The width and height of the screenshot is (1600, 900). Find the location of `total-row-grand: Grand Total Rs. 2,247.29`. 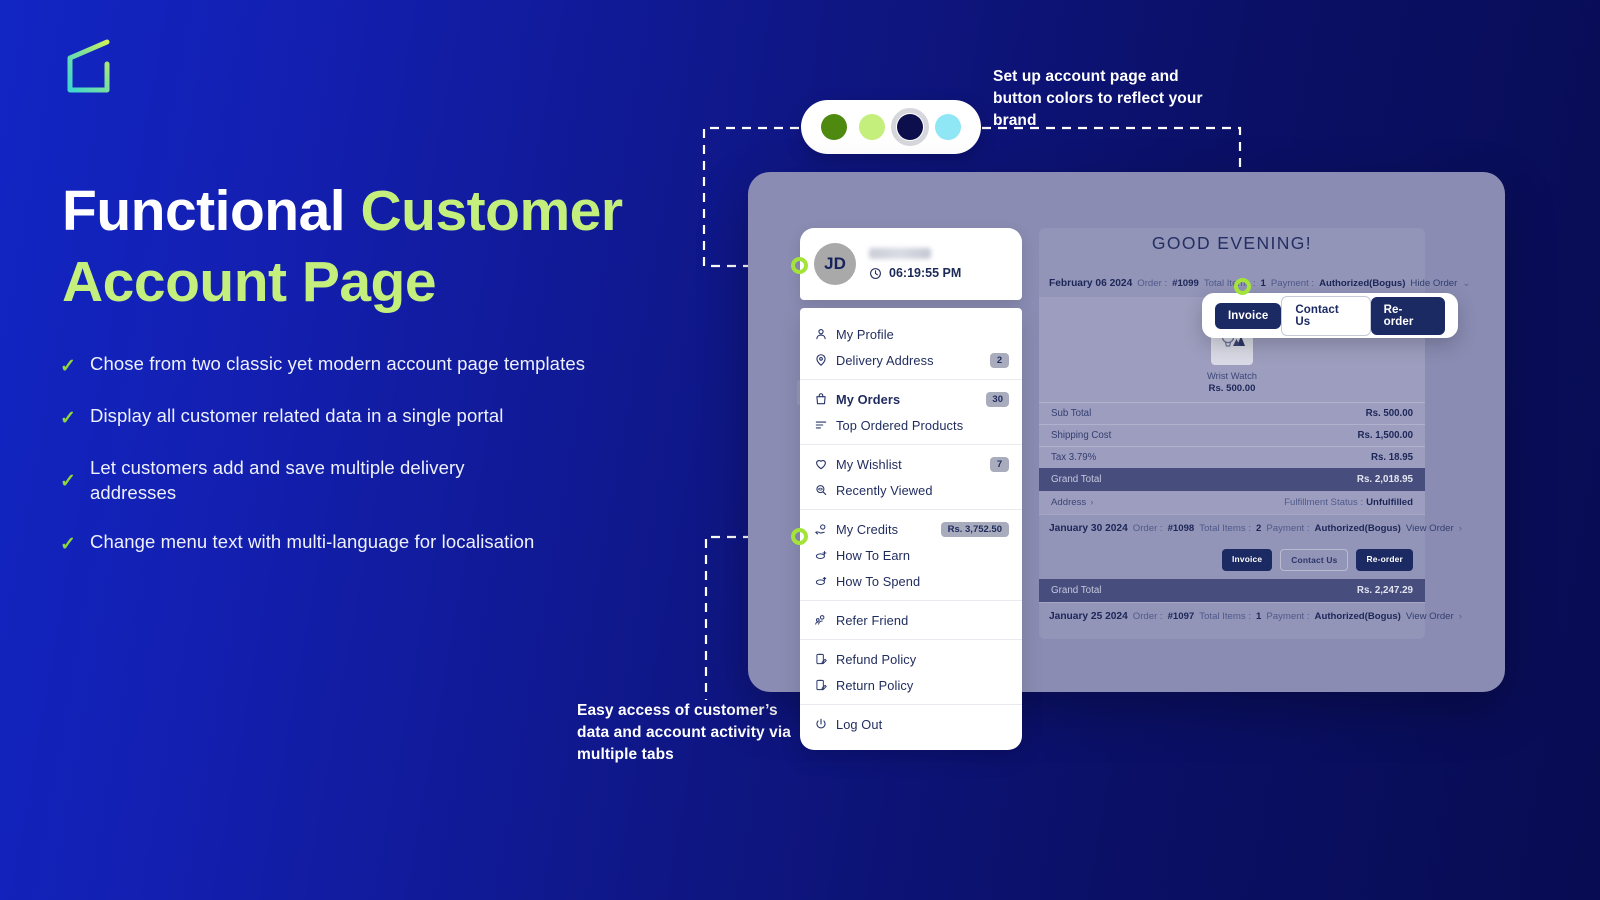

total-row-grand: Grand Total Rs. 2,247.29 is located at coordinates (1232, 590).